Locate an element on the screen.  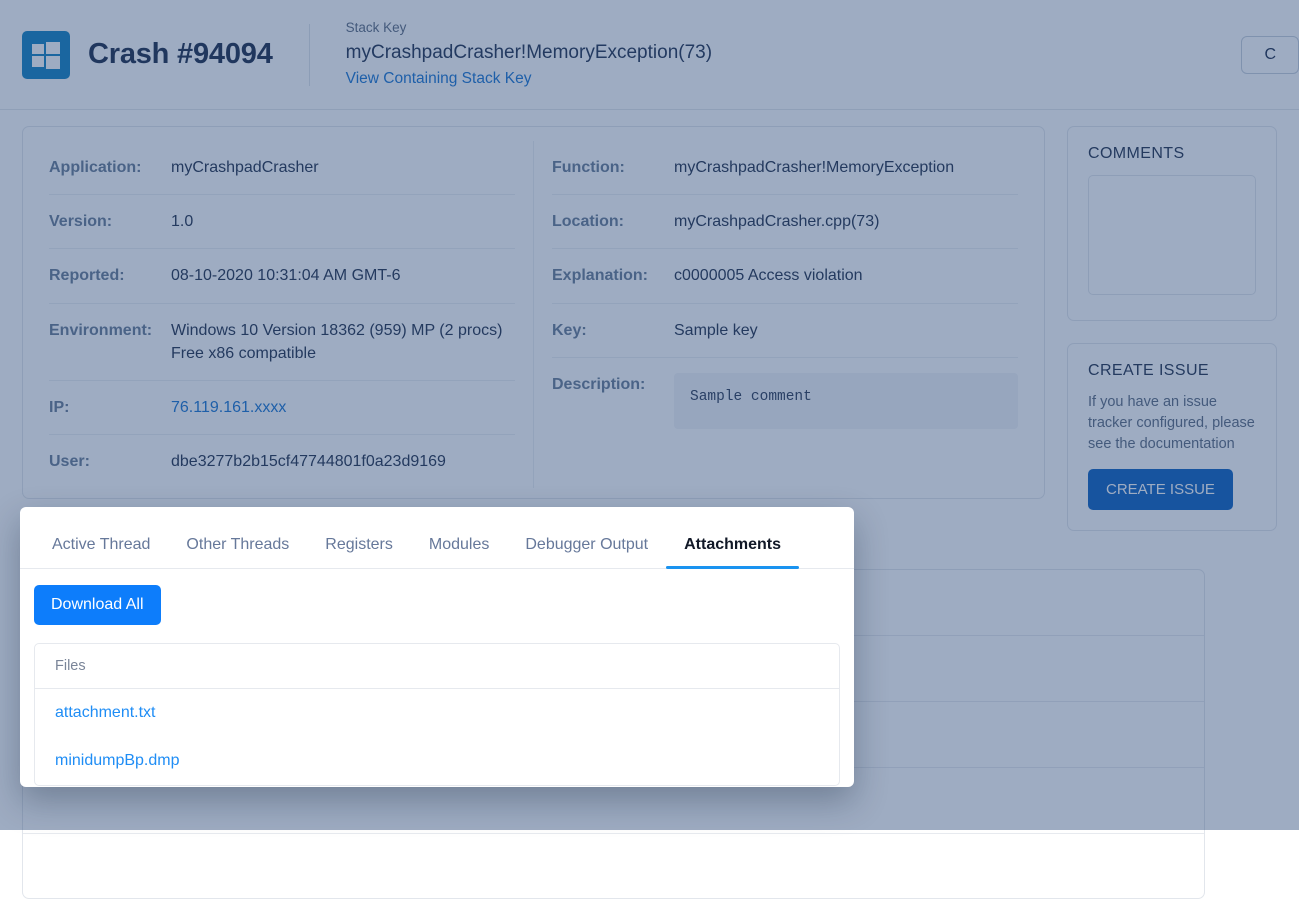
table-row: attachment.txt is located at coordinates (437, 713).